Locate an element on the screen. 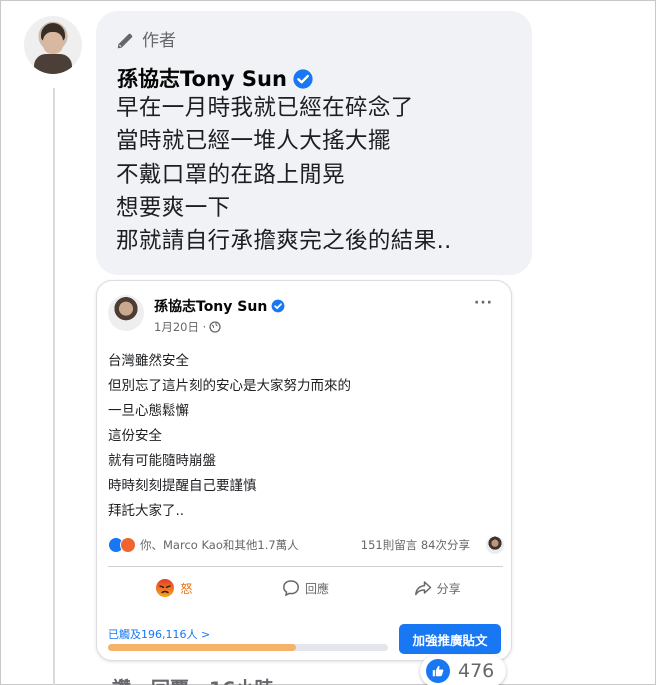 This screenshot has width=656, height=685. comment-line: 那就請自行承擔爽完之後的結果.. is located at coordinates (284, 241).